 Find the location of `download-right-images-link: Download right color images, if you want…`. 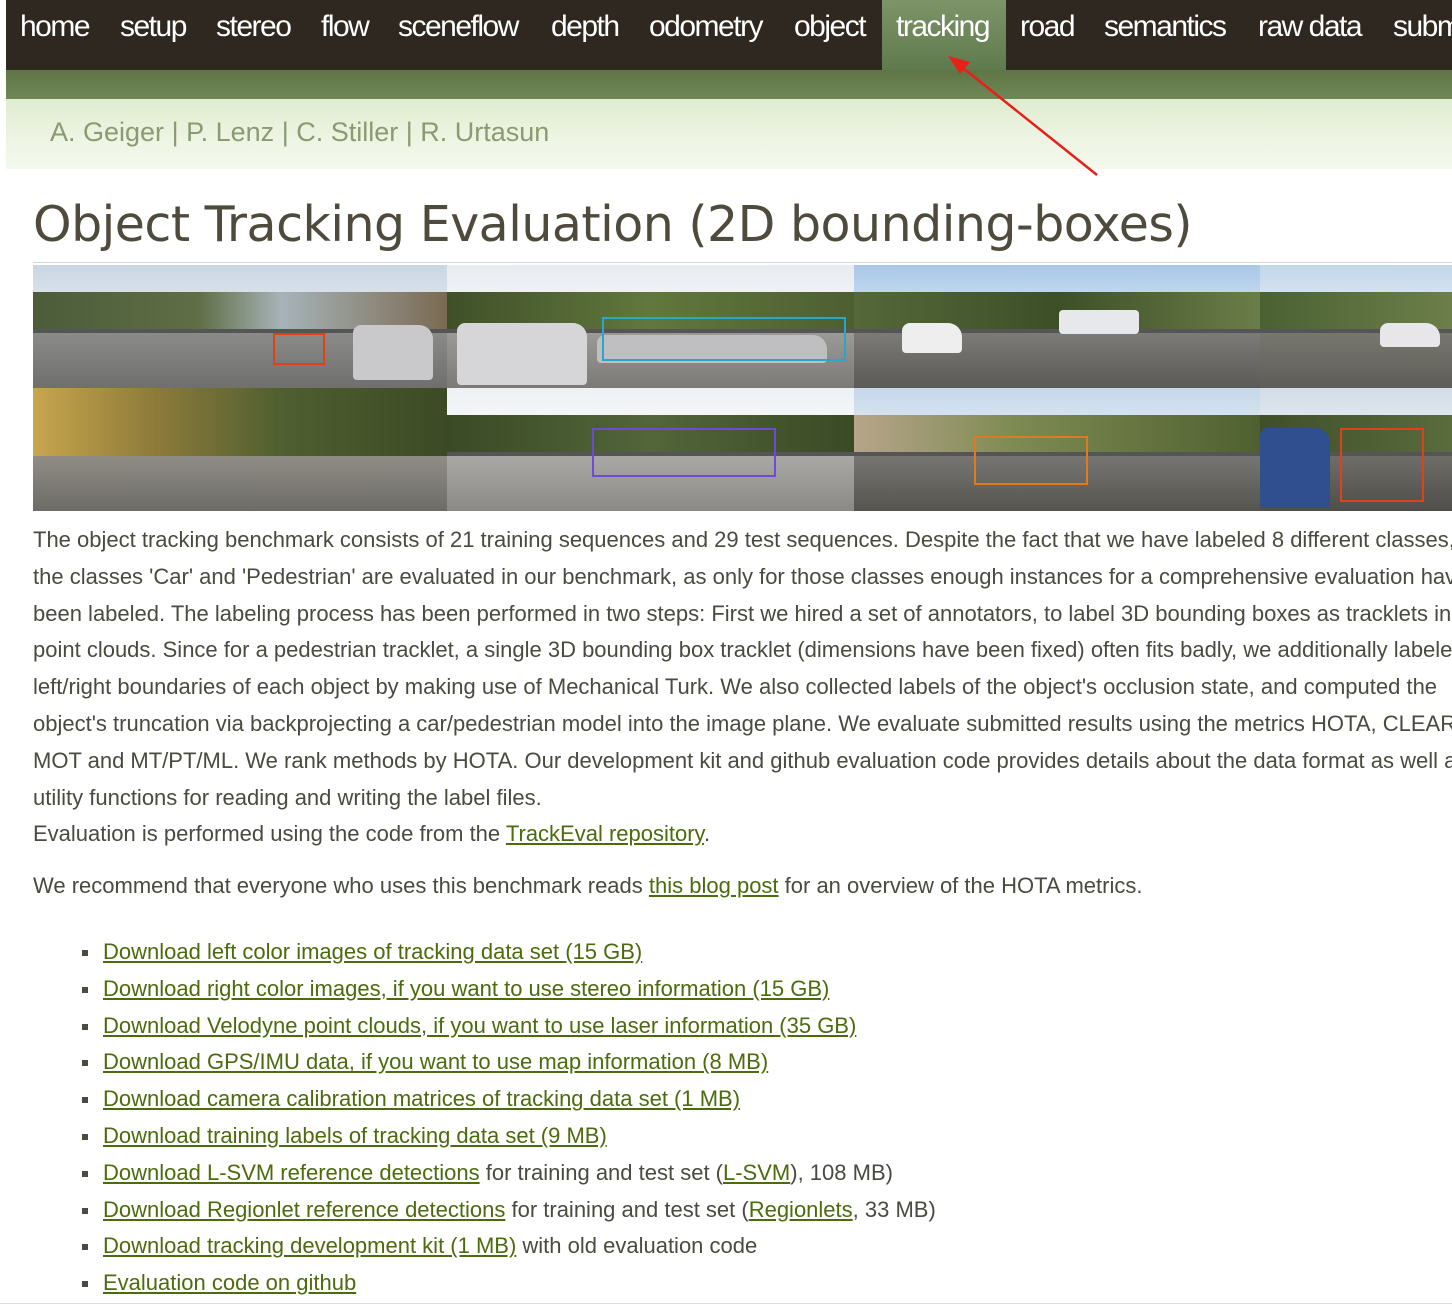

download-right-images-link: Download right color images, if you want… is located at coordinates (466, 988).